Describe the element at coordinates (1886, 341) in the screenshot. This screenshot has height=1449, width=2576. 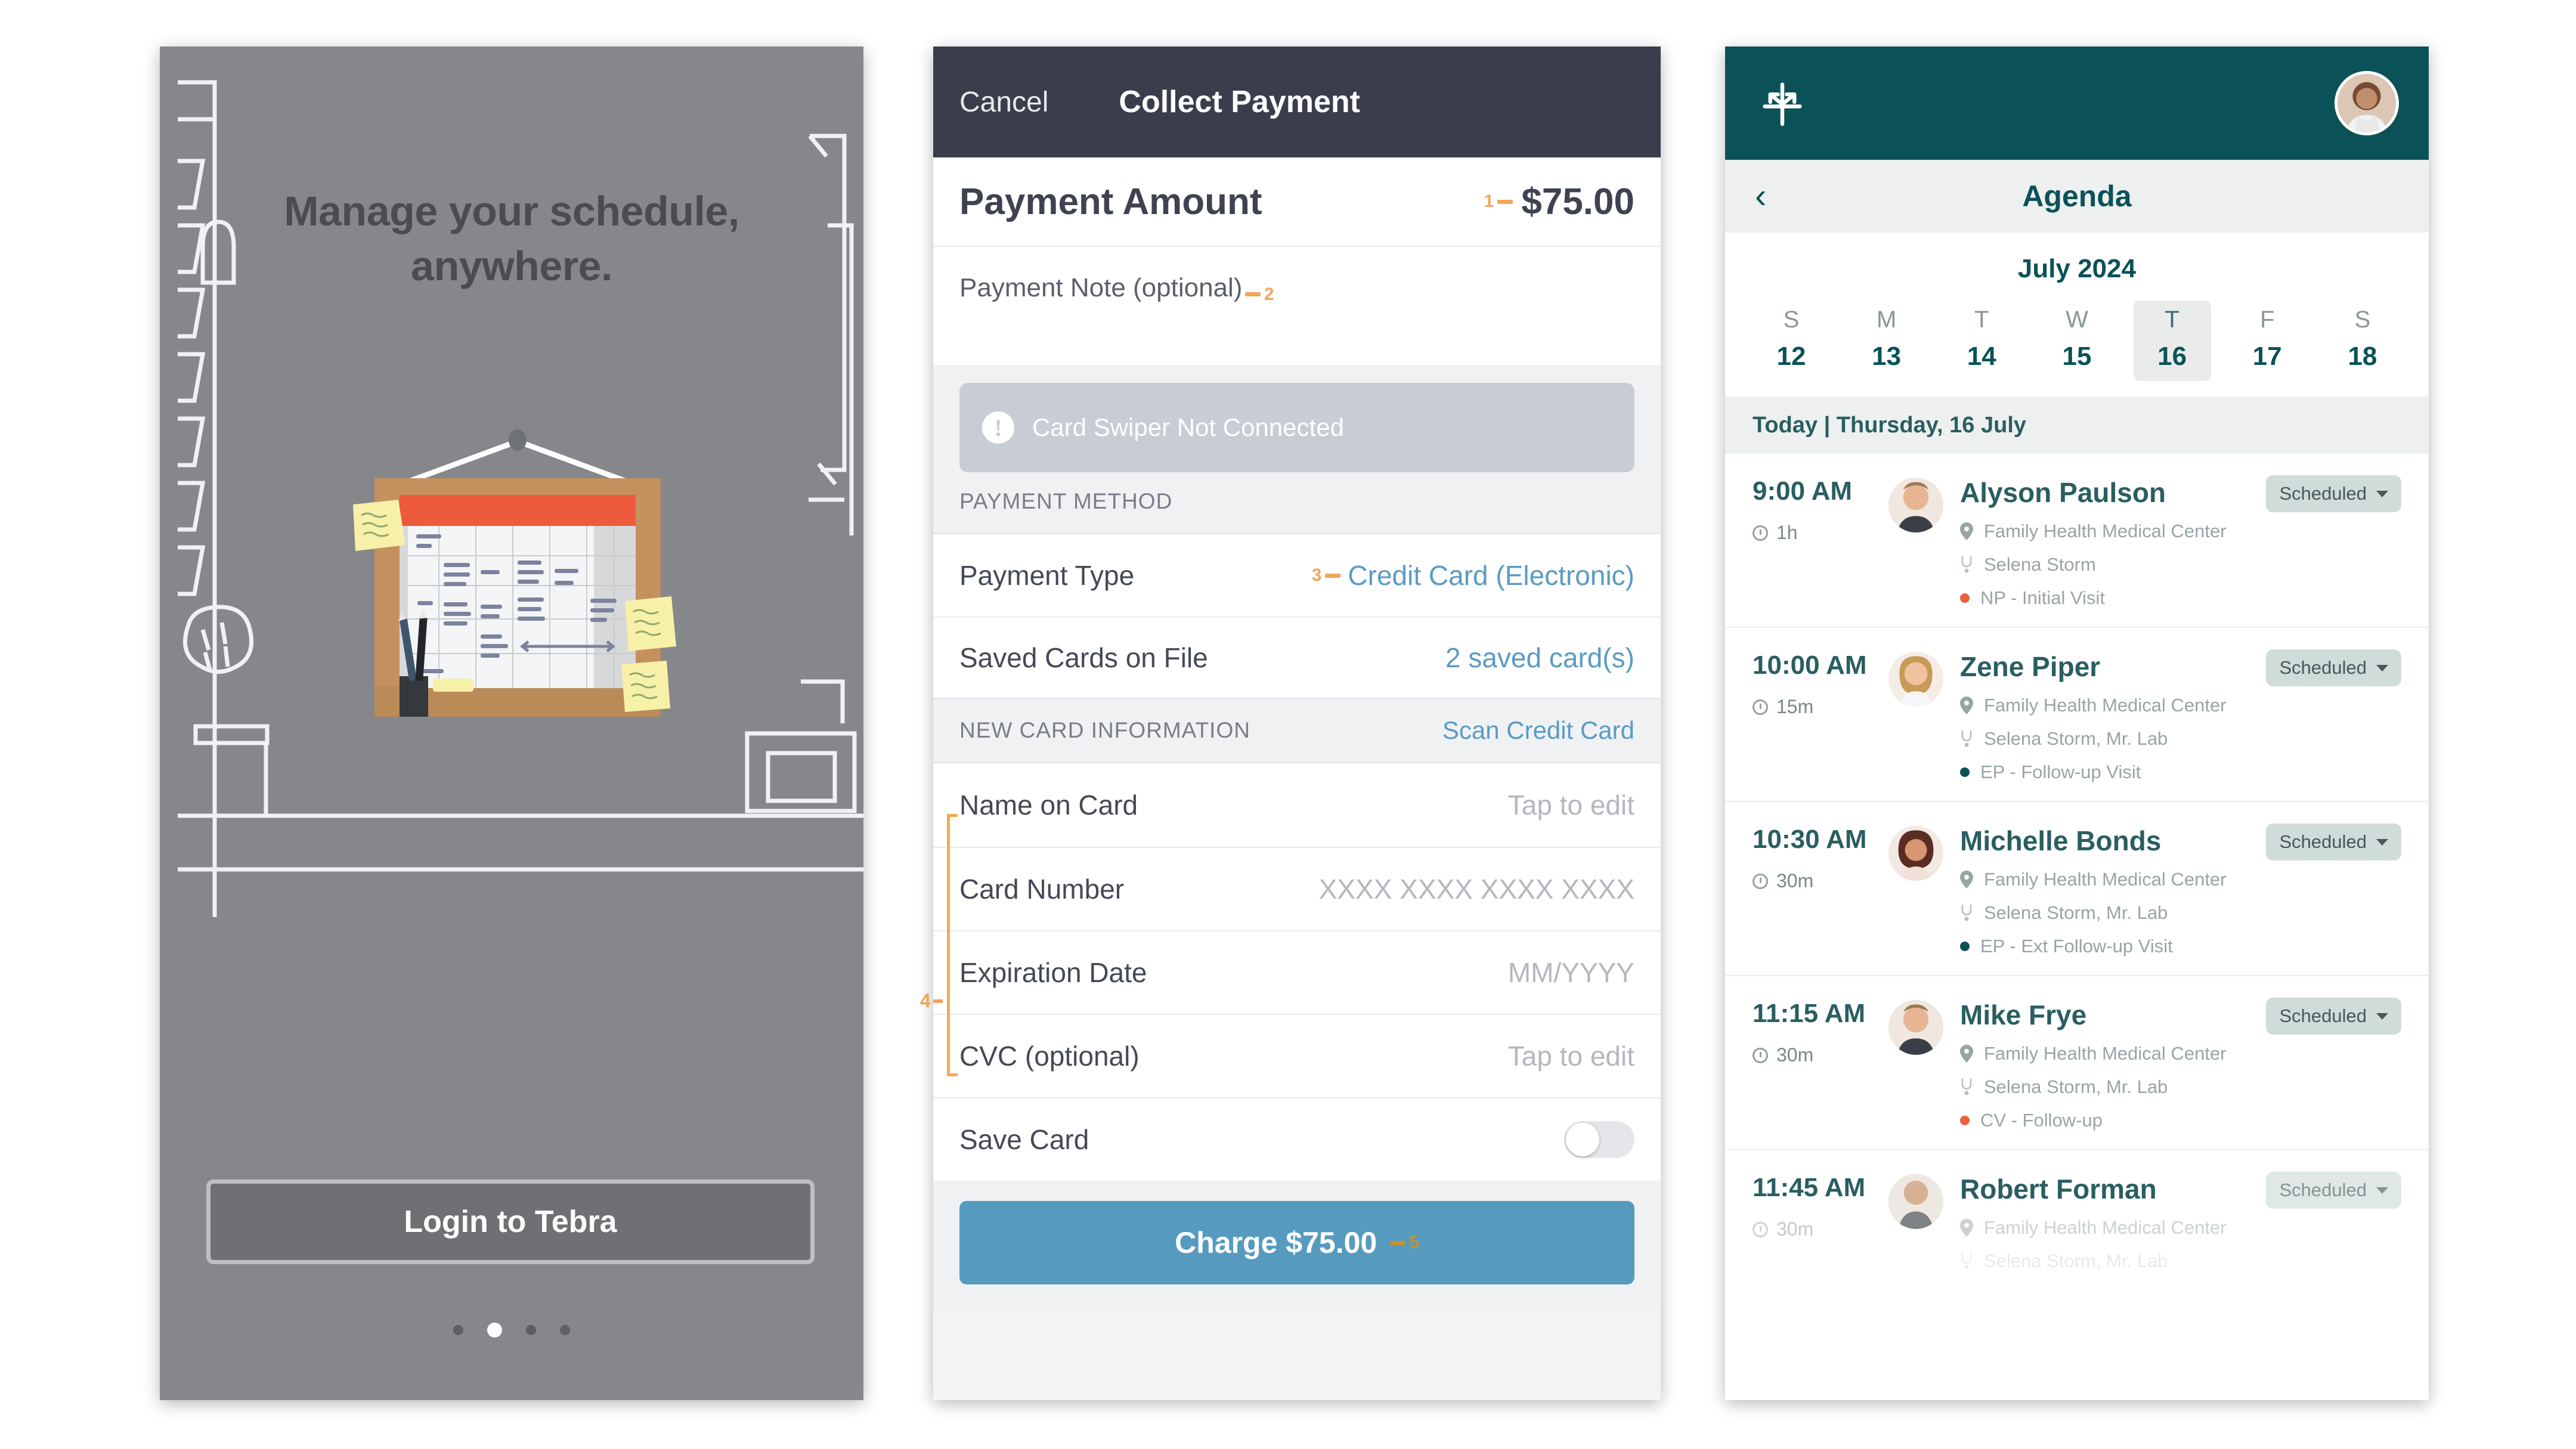
I see `day-cell-13: M 13` at that location.